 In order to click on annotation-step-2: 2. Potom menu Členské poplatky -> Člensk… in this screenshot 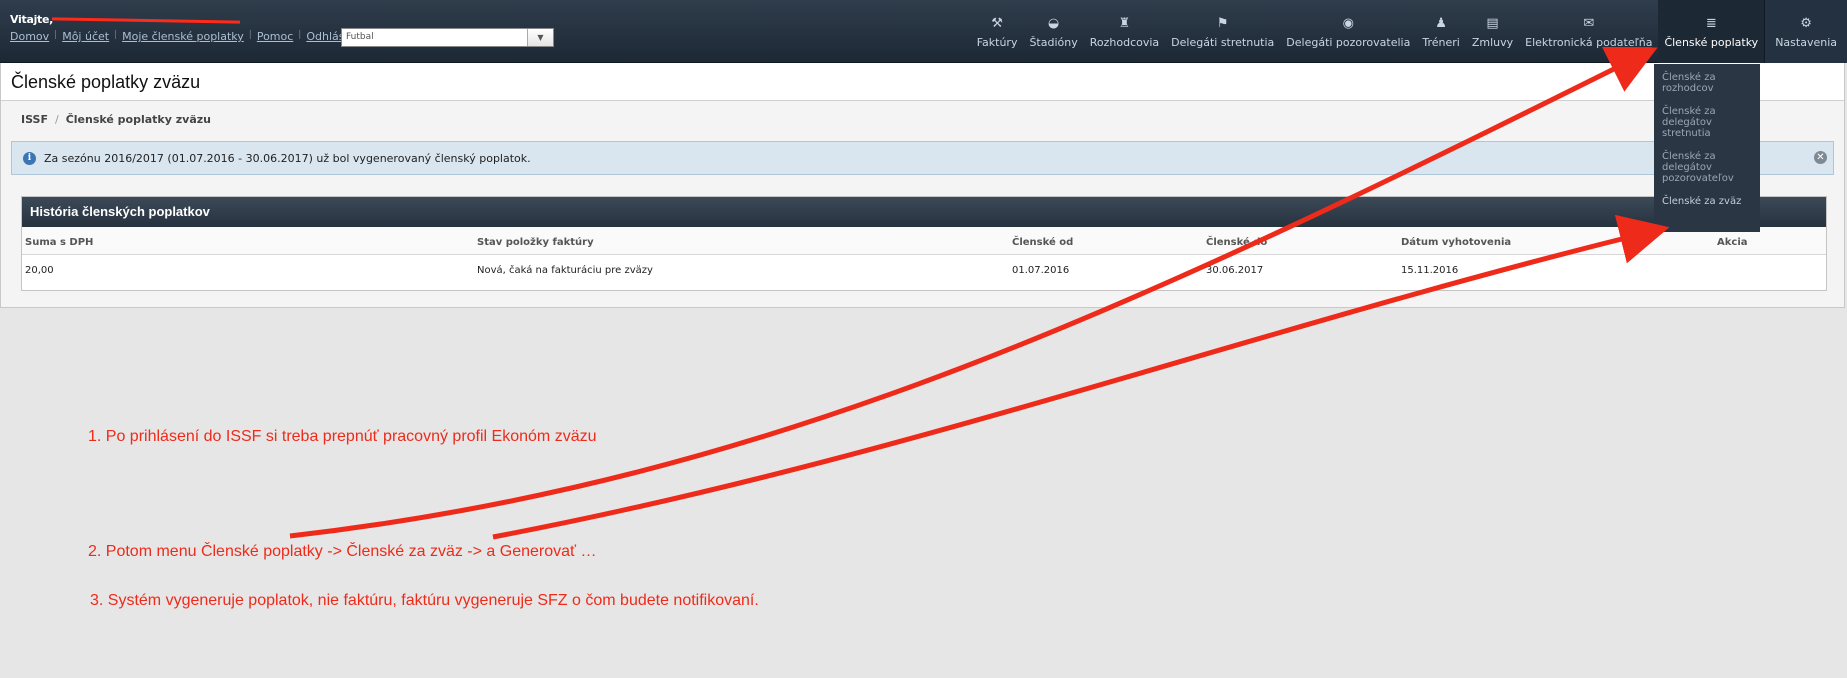, I will do `click(342, 551)`.